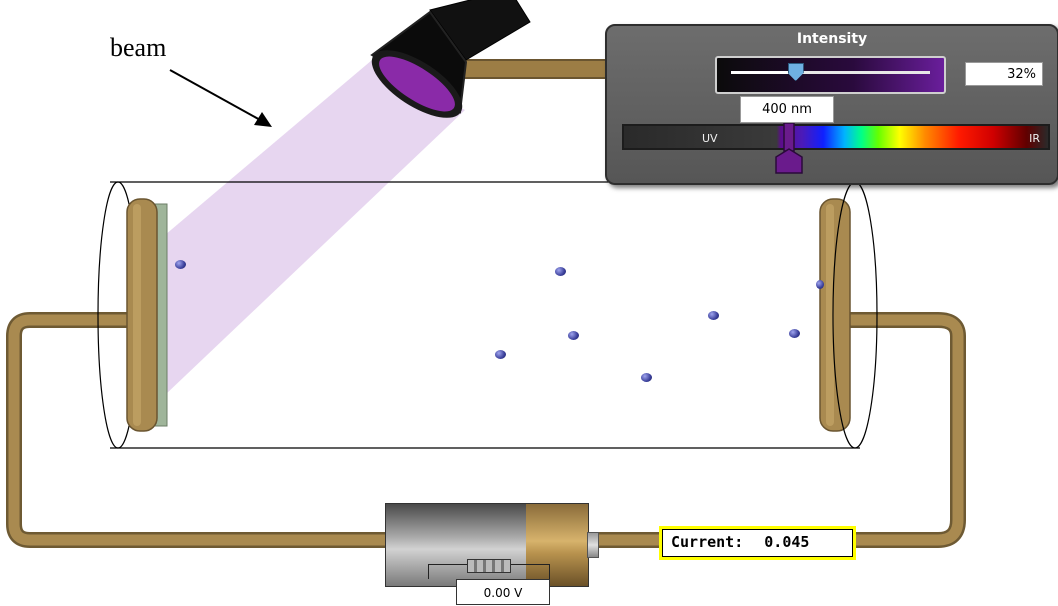 Image resolution: width=1058 pixels, height=606 pixels. What do you see at coordinates (1004, 74) in the screenshot?
I see `intensity-value-field: 32%` at bounding box center [1004, 74].